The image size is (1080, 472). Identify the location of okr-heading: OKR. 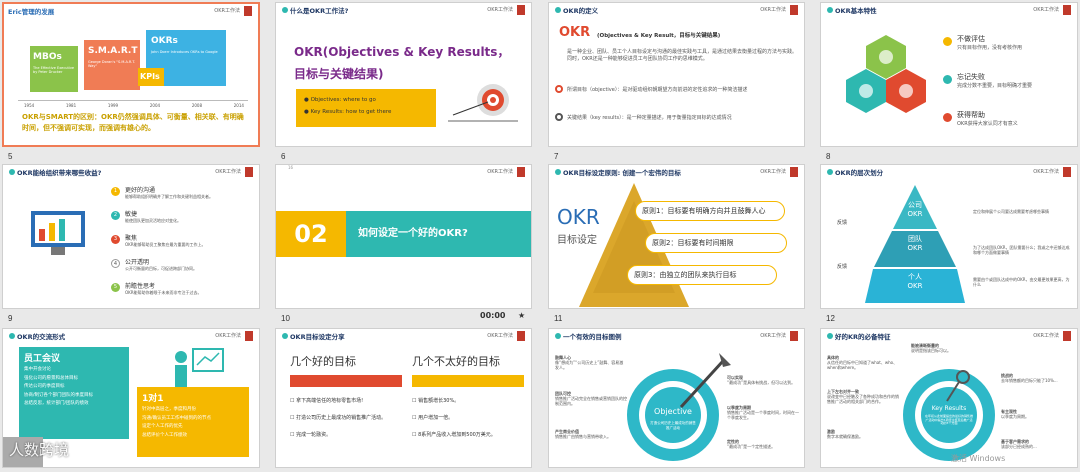
(575, 32).